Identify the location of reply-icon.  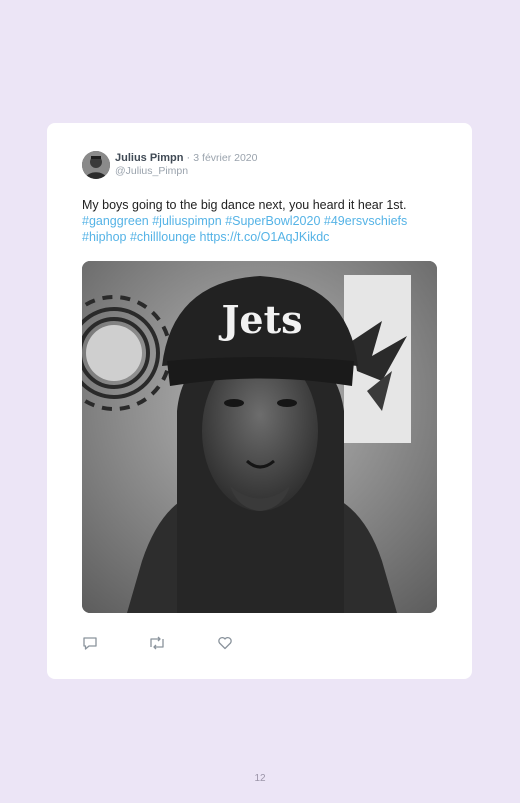
(90, 643).